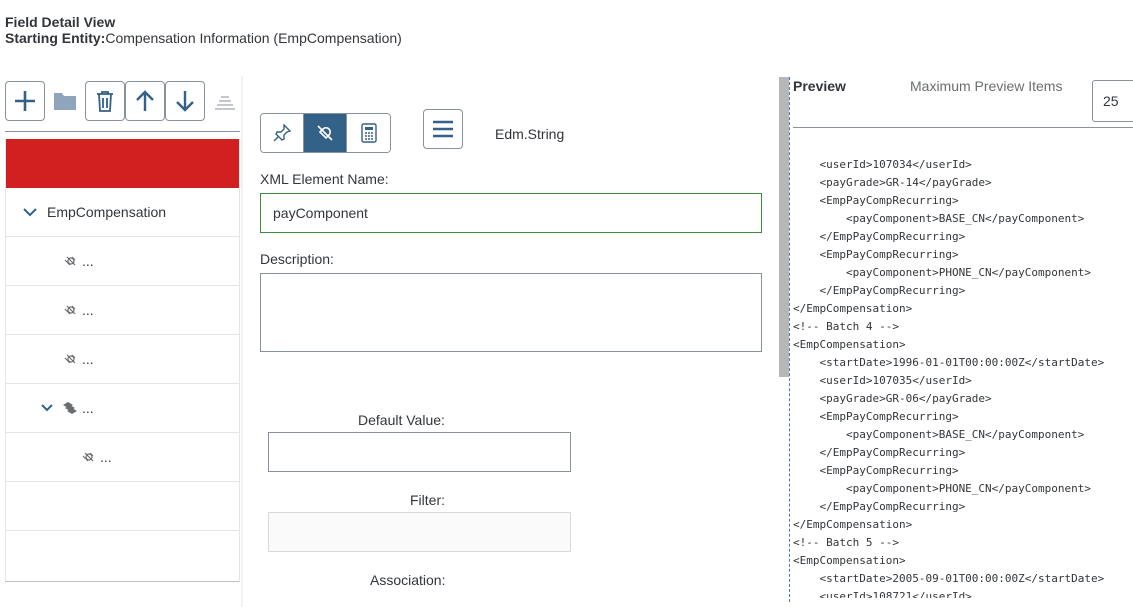 The height and width of the screenshot is (607, 1133). What do you see at coordinates (511, 213) in the screenshot?
I see `xml-element-name-input: payComponent` at bounding box center [511, 213].